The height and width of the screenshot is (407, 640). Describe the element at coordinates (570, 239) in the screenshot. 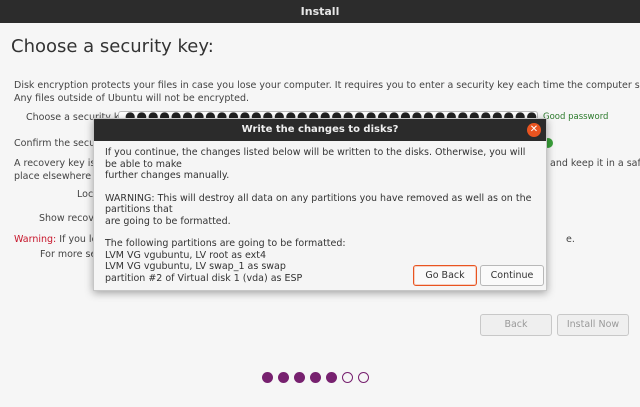

I see `warning-tail: e.` at that location.